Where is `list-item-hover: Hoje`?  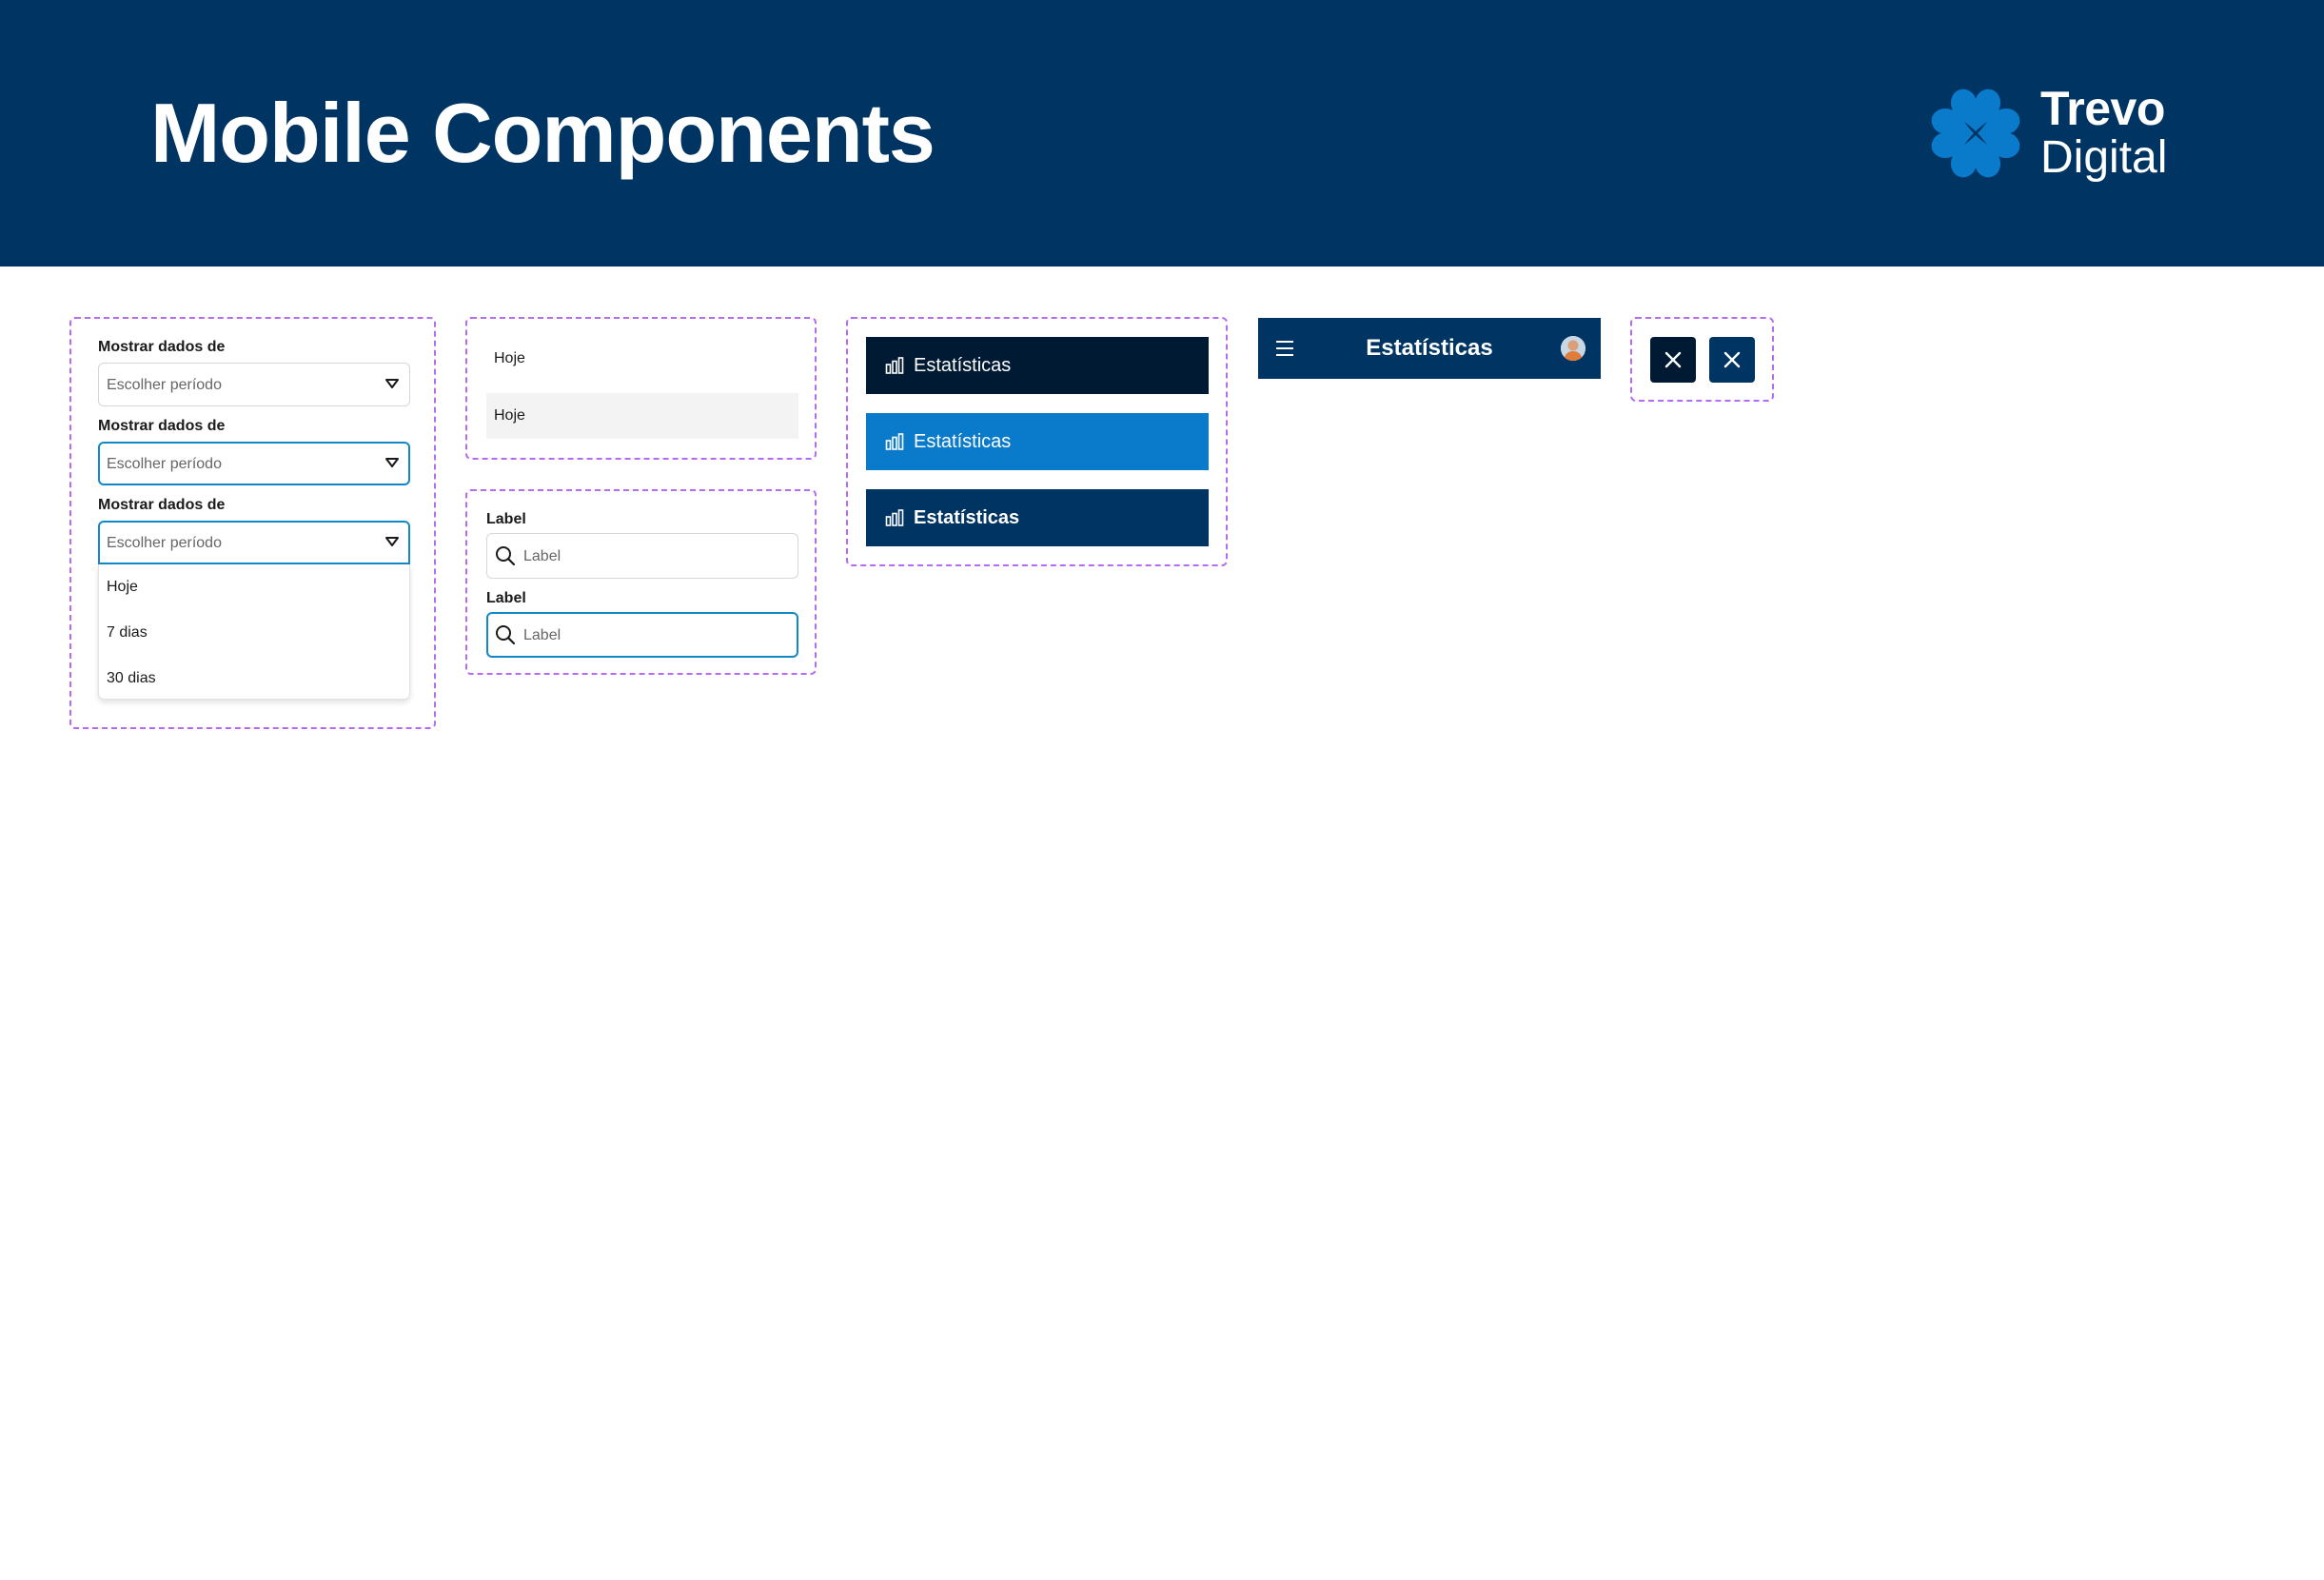
list-item-hover: Hoje is located at coordinates (642, 416).